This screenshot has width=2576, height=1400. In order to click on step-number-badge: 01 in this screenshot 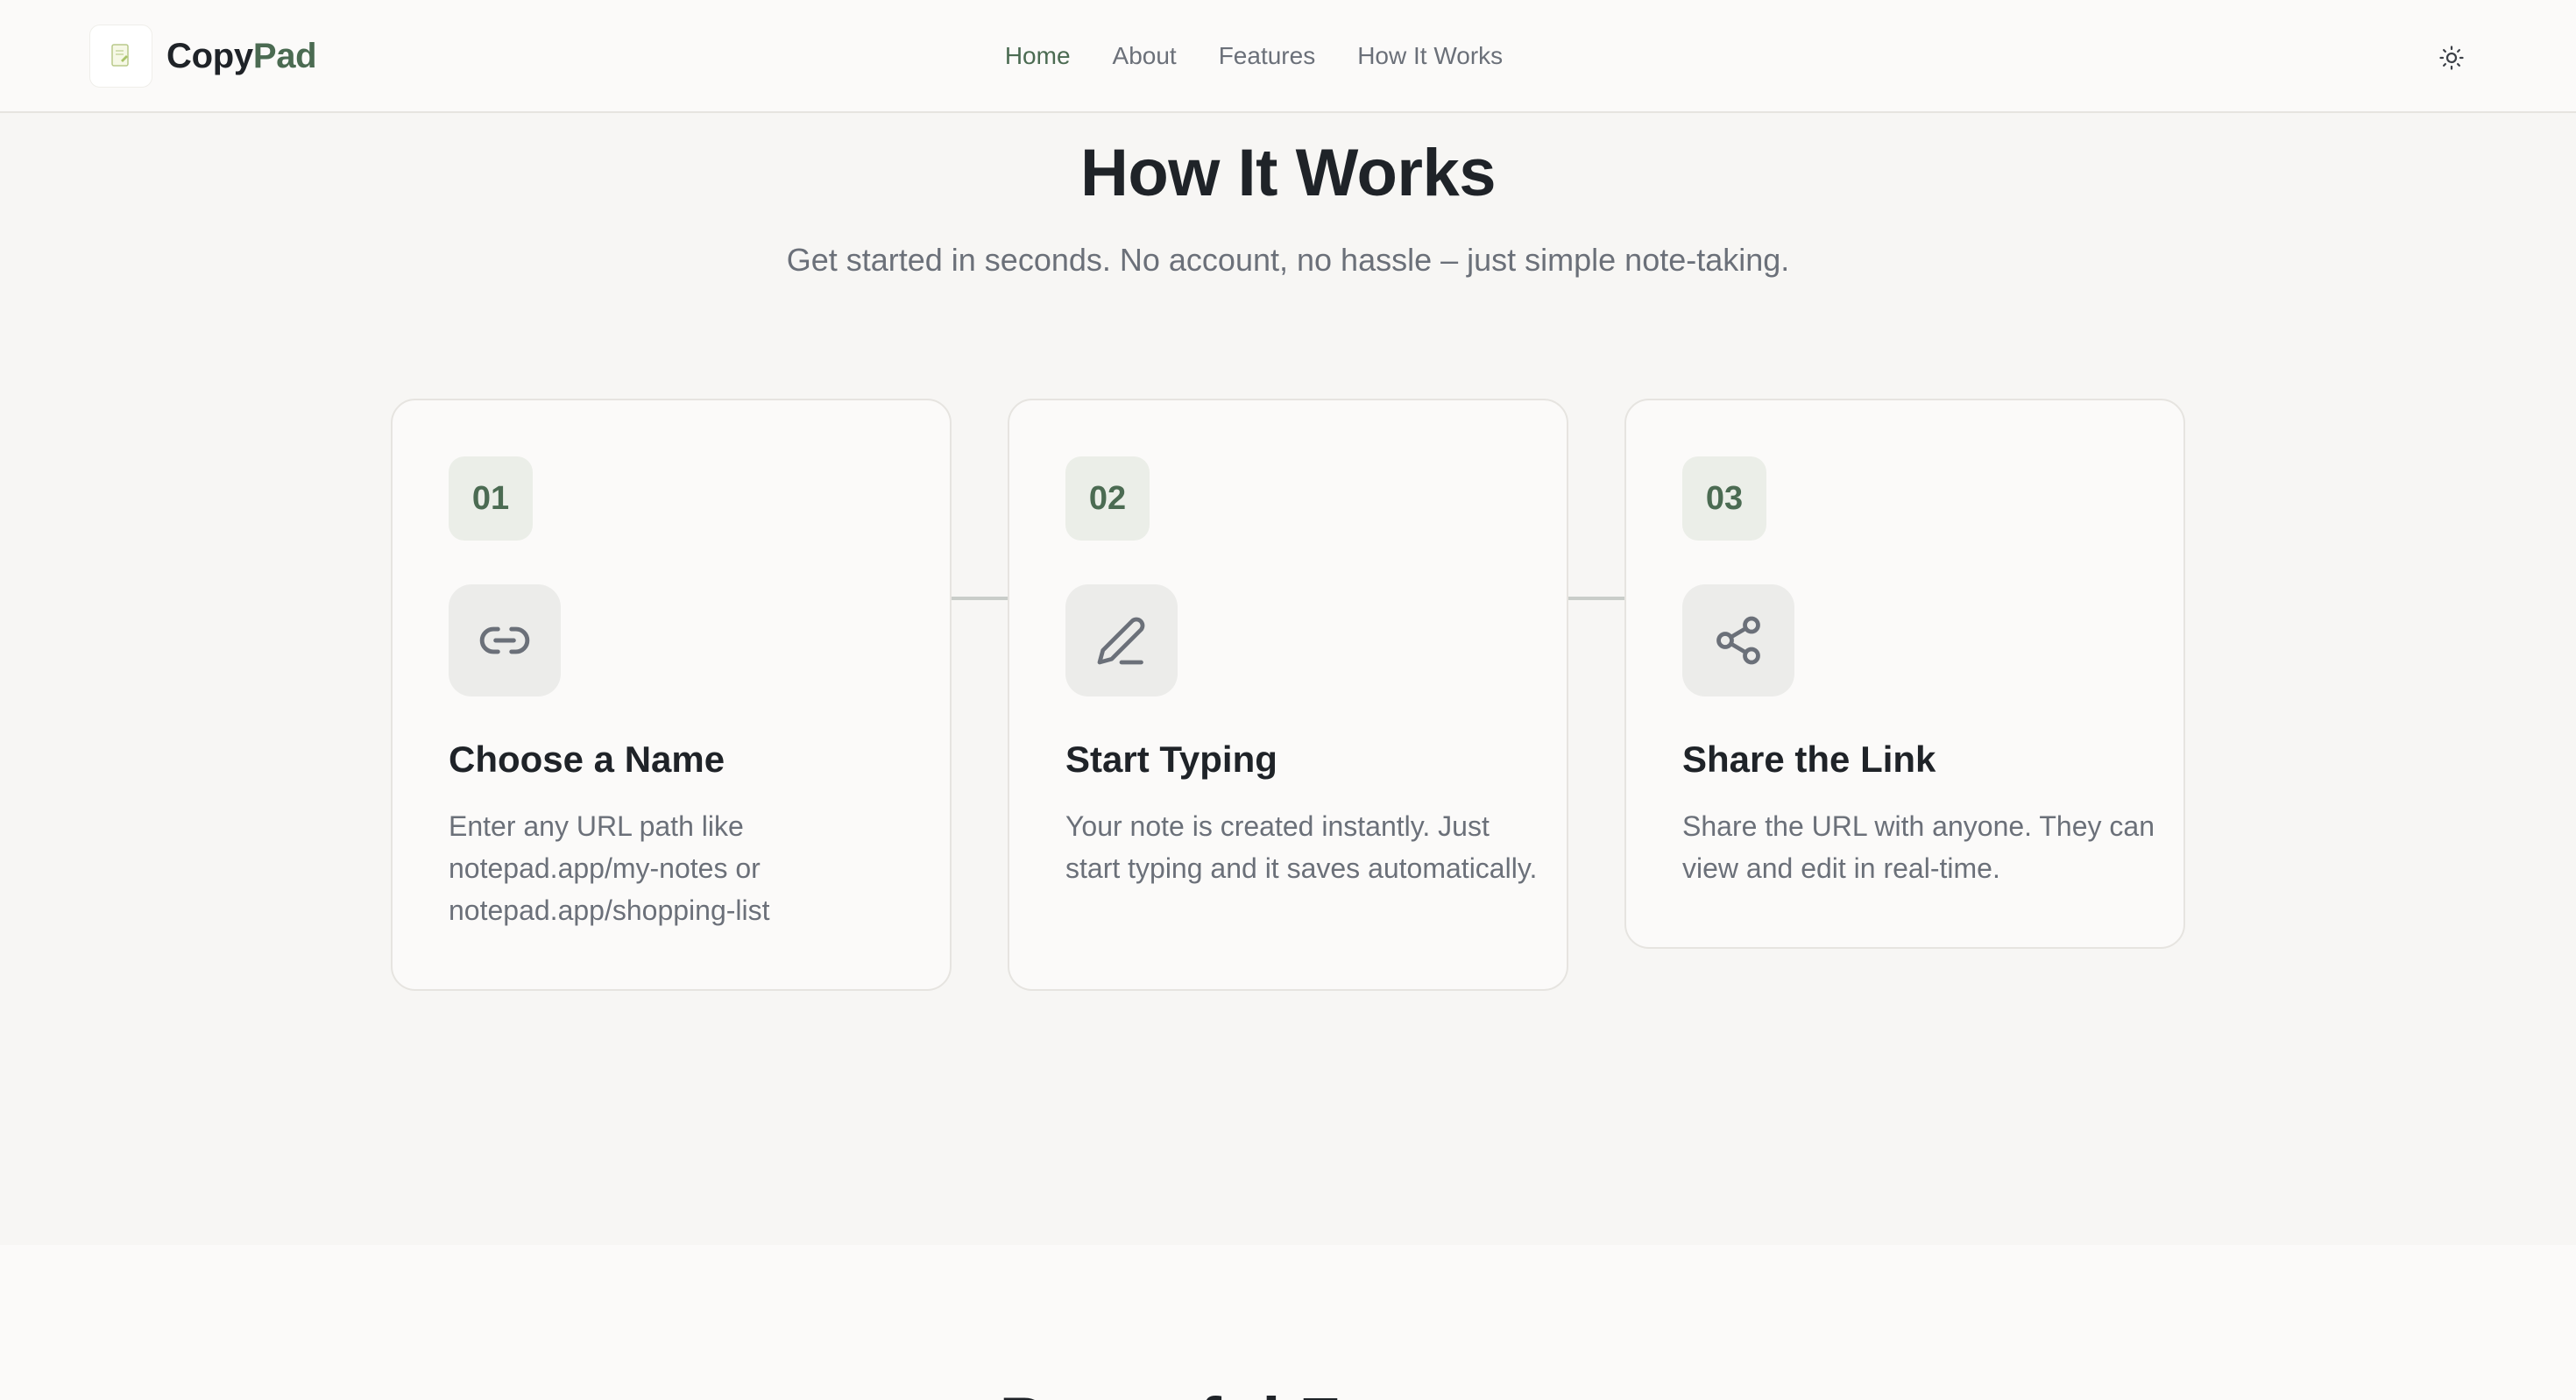, I will do `click(491, 498)`.